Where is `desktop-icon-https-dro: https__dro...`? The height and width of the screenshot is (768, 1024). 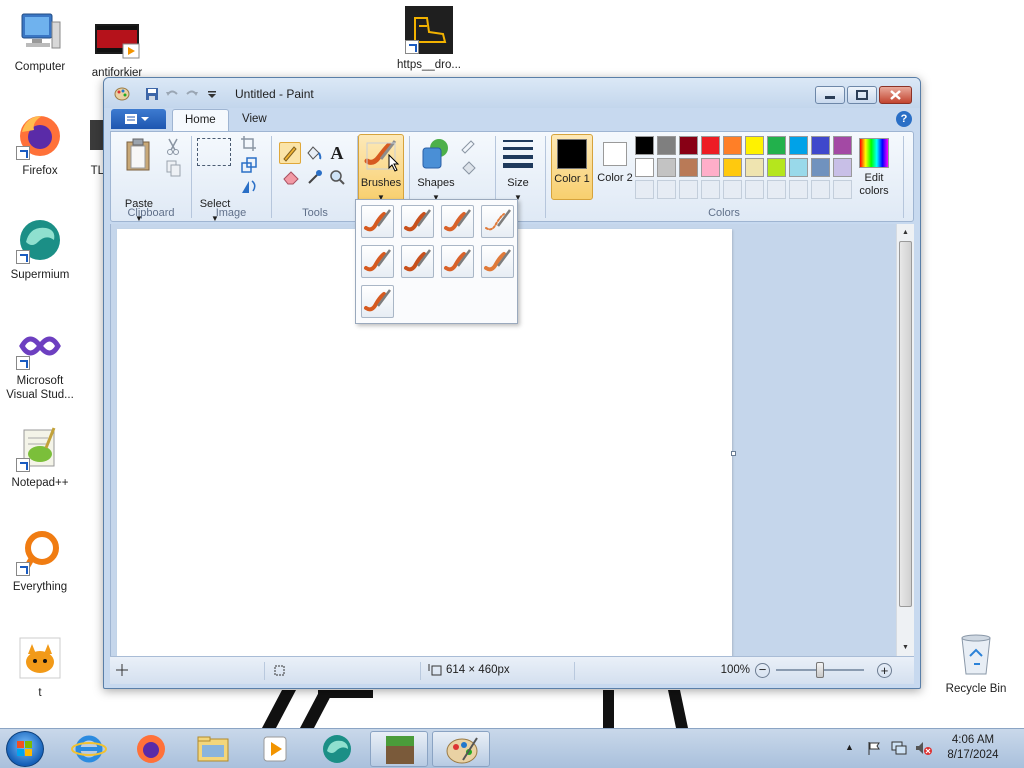
desktop-icon-https-dro: https__dro... is located at coordinates (429, 39).